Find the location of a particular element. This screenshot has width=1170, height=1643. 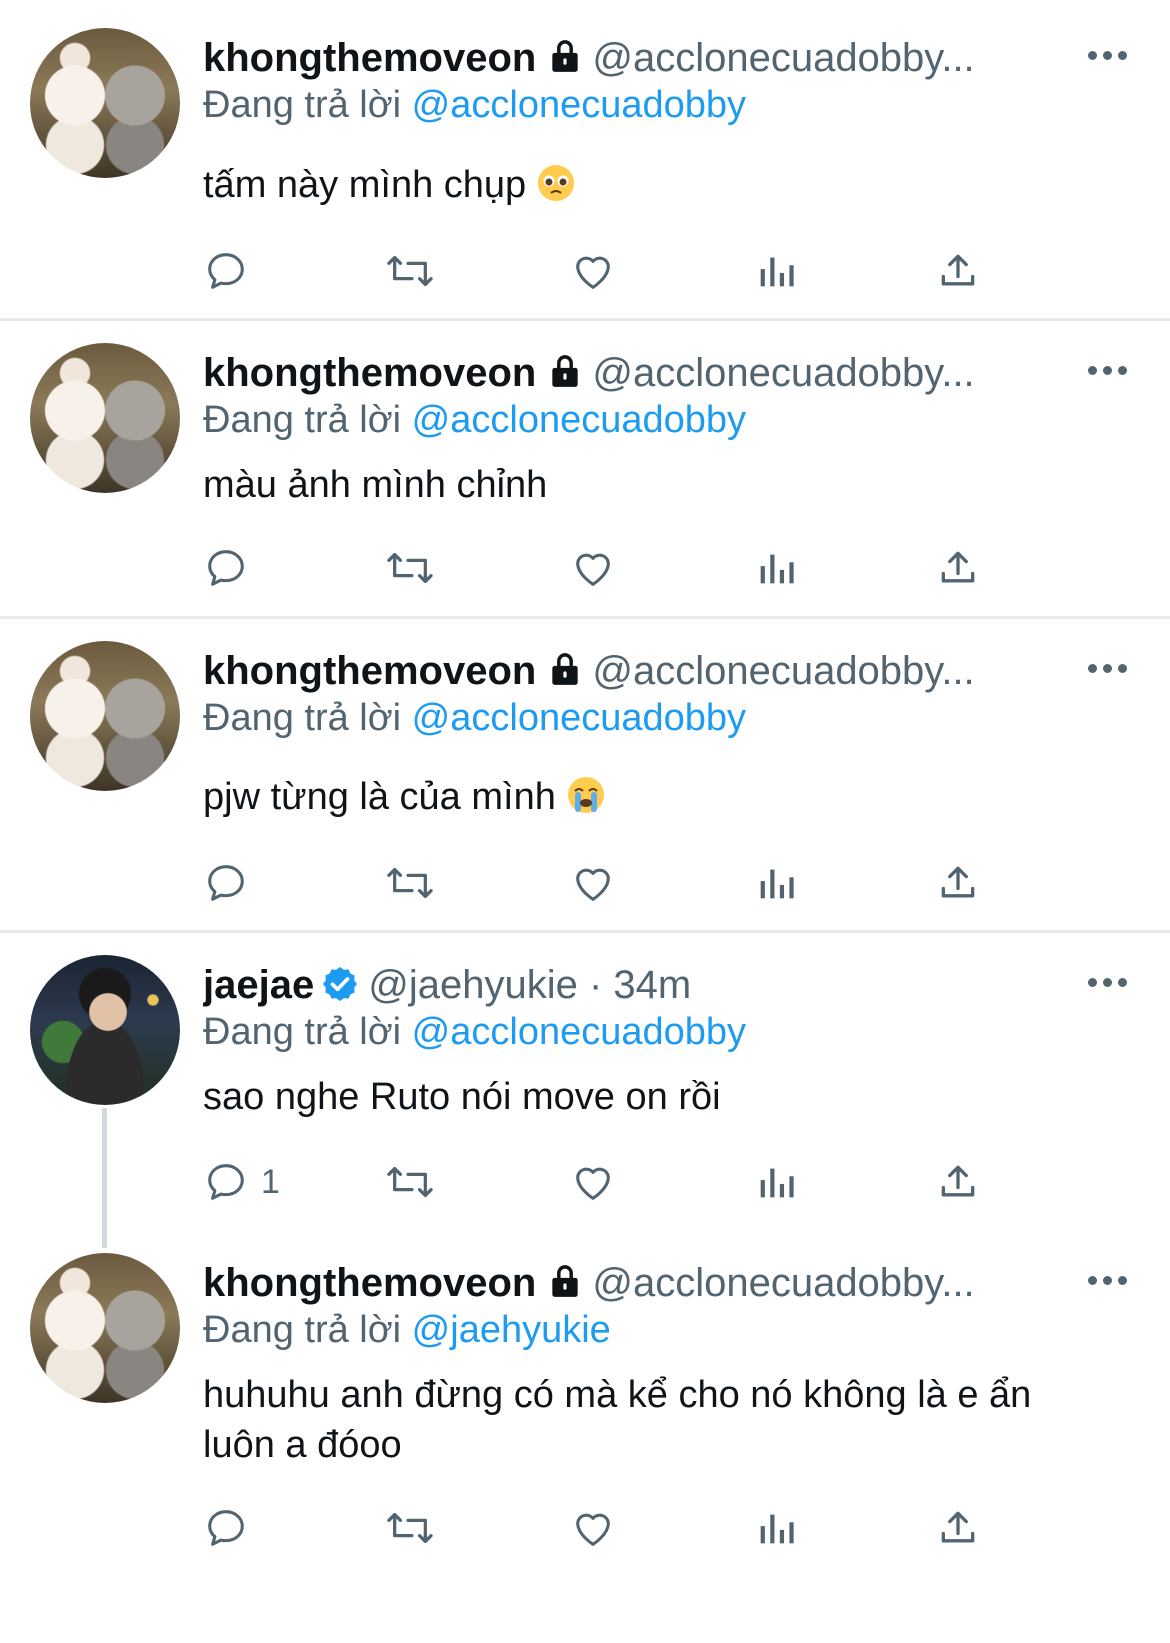

loudly-crying-face-emoji is located at coordinates (586, 801).